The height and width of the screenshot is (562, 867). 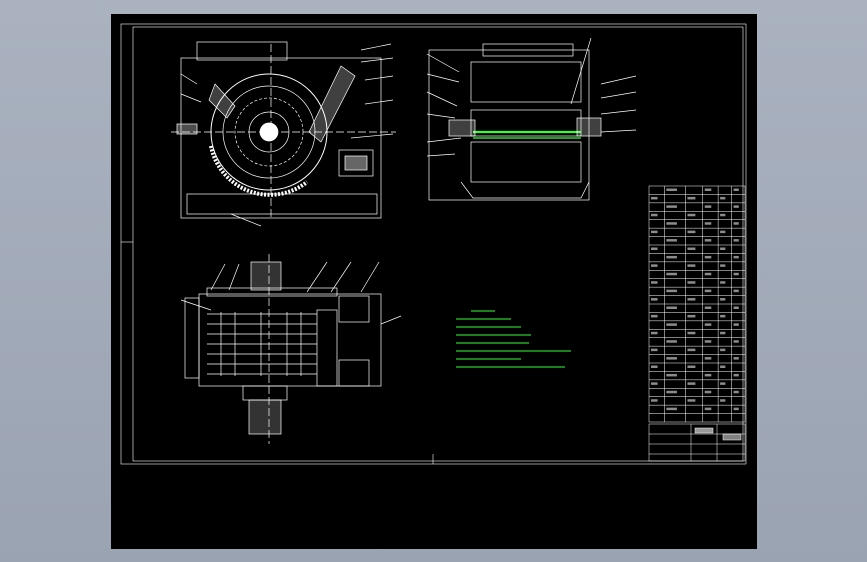 I want to click on technical-requirements-notes, so click(x=513, y=339).